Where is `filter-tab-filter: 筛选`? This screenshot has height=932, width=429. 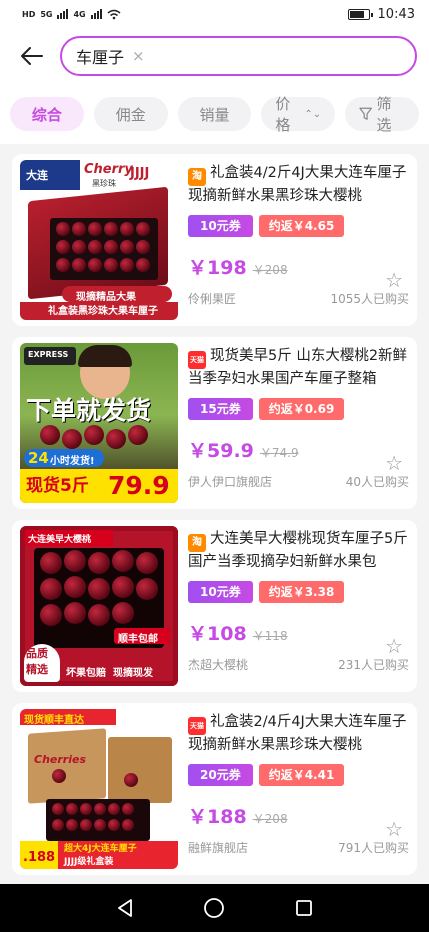
filter-tab-filter: 筛选 is located at coordinates (382, 114).